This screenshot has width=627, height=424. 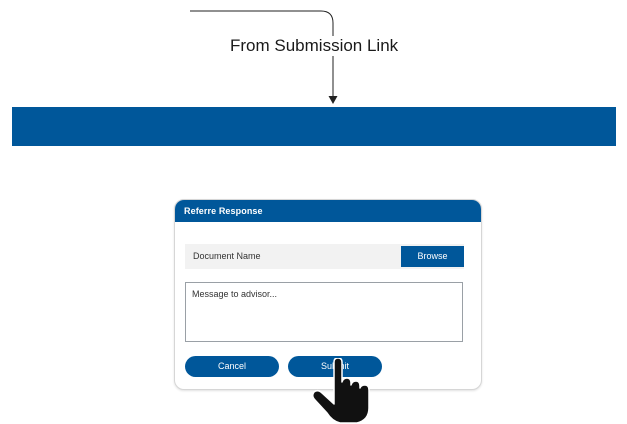 What do you see at coordinates (328, 211) in the screenshot?
I see `dialog-title: Referre Response` at bounding box center [328, 211].